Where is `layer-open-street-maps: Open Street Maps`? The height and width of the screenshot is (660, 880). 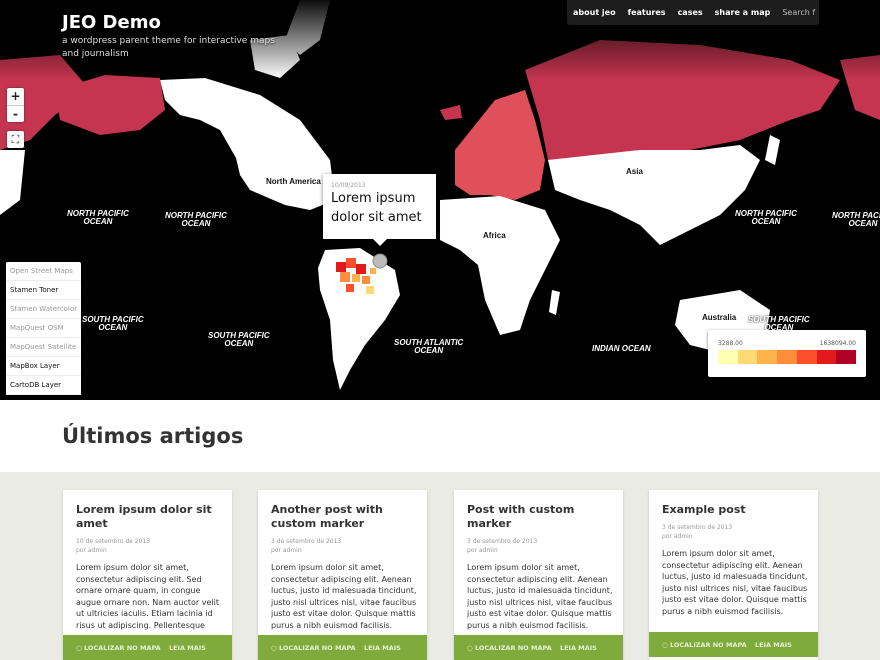 layer-open-street-maps: Open Street Maps is located at coordinates (43, 271).